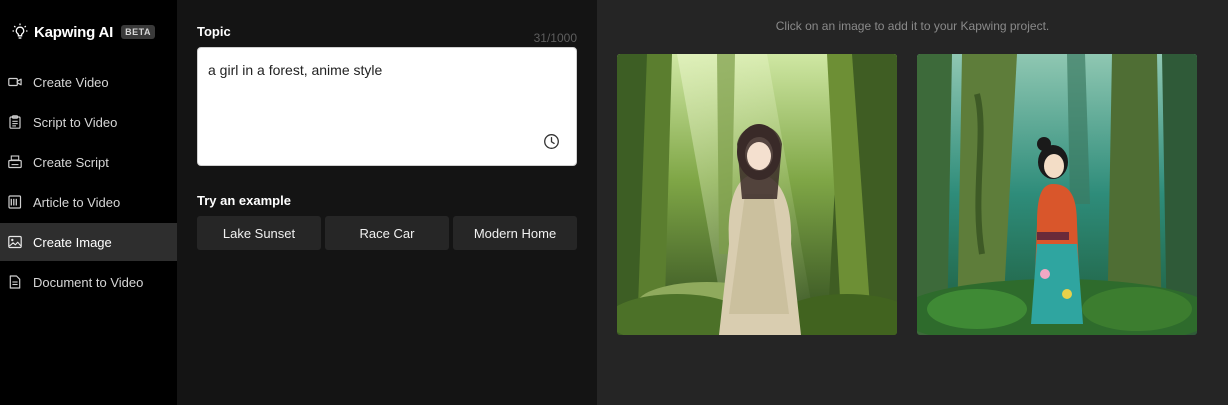  I want to click on image-icon, so click(15, 242).